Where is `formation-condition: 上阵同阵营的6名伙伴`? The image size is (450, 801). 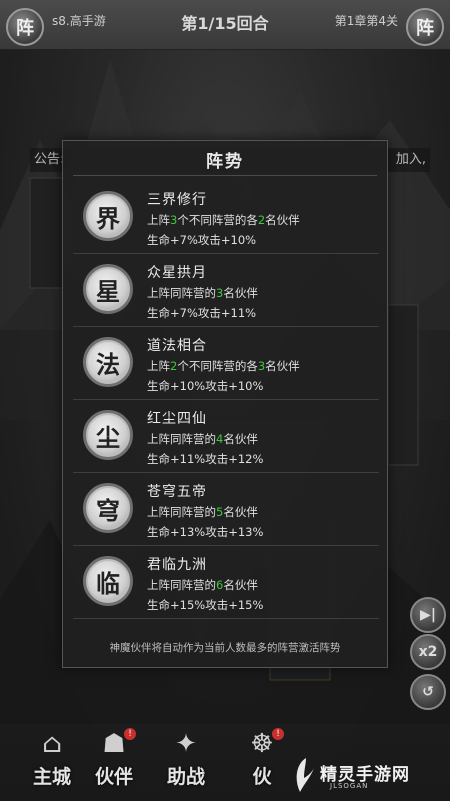
formation-condition: 上阵同阵营的6名伙伴 is located at coordinates (202, 585).